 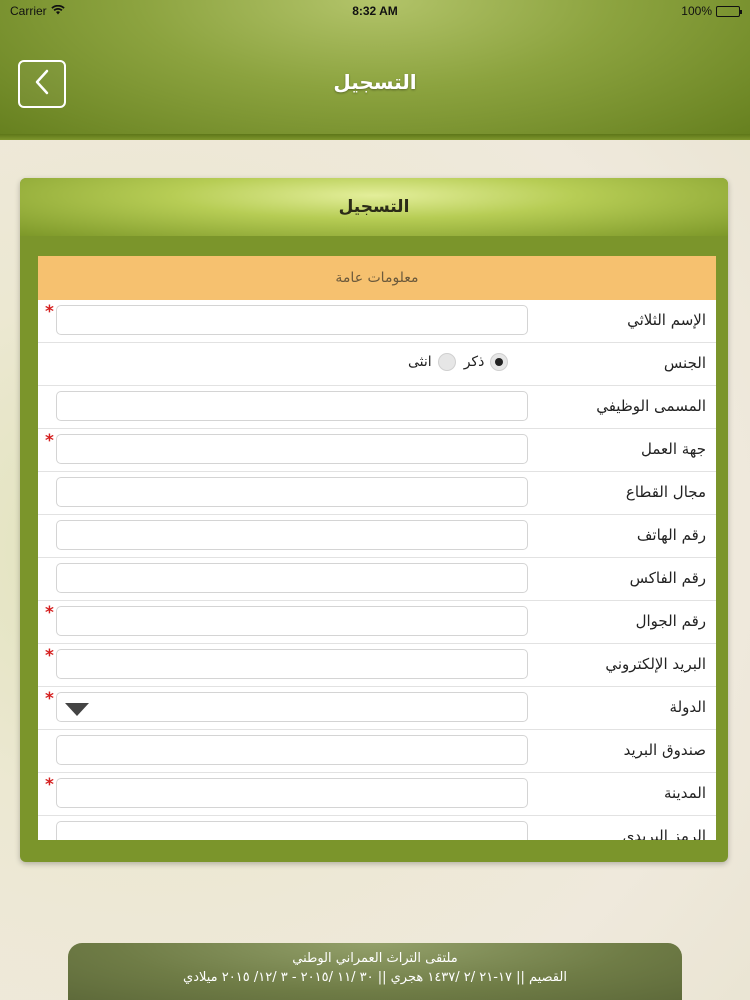 What do you see at coordinates (420, 362) in the screenshot?
I see `radio-option-label: انثى` at bounding box center [420, 362].